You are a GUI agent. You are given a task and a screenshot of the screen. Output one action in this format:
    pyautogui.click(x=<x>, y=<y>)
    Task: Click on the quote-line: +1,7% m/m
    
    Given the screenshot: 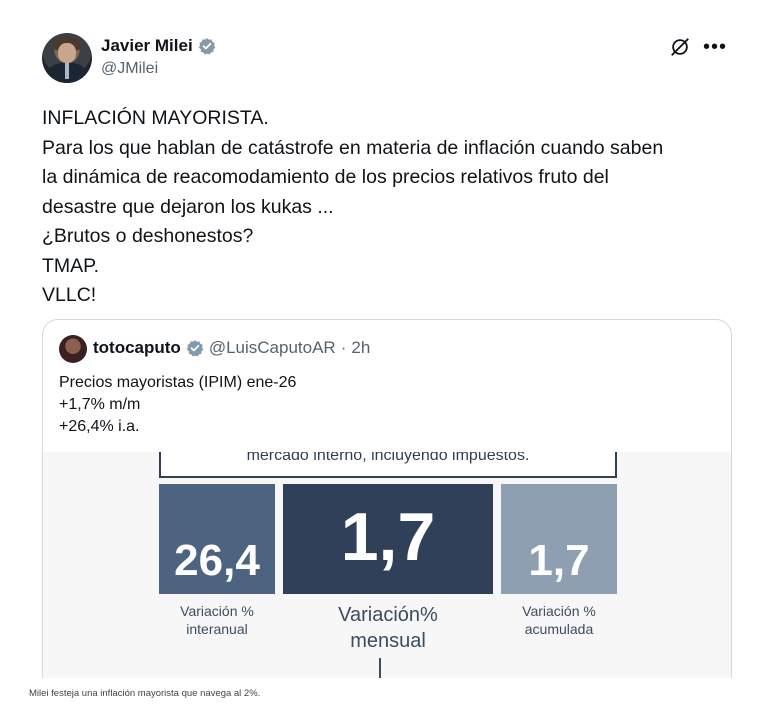 What is the action you would take?
    pyautogui.click(x=100, y=404)
    